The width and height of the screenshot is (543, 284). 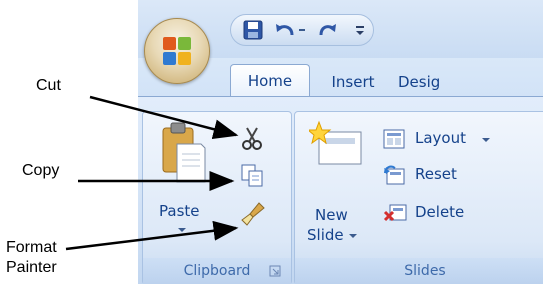 What do you see at coordinates (331, 215) in the screenshot?
I see `new-slide-label-line1: New` at bounding box center [331, 215].